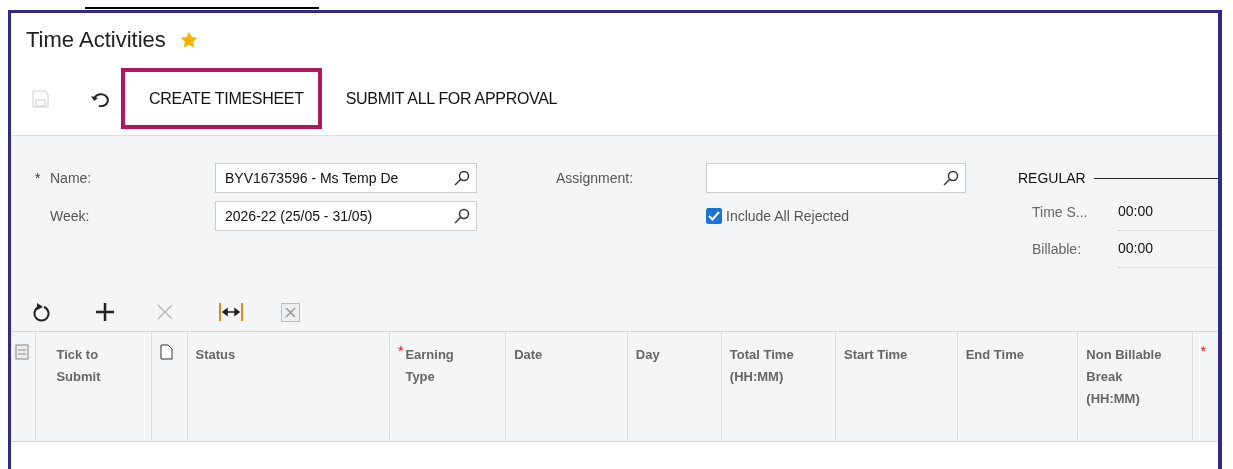 The image size is (1233, 469). Describe the element at coordinates (1057, 248) in the screenshot. I see `summary-label: Billable:` at that location.